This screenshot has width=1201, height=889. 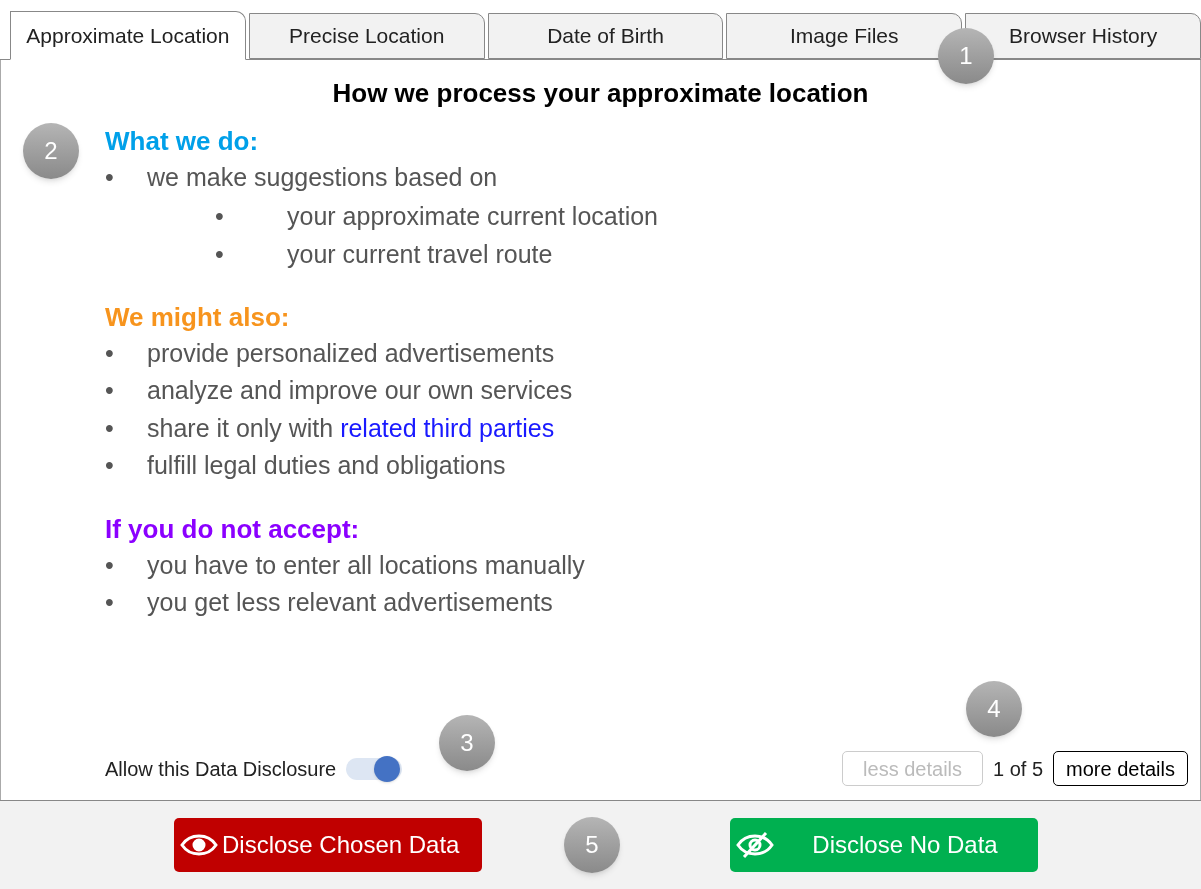 What do you see at coordinates (350, 602) in the screenshot?
I see `list-item: you get less relevant advertisements` at bounding box center [350, 602].